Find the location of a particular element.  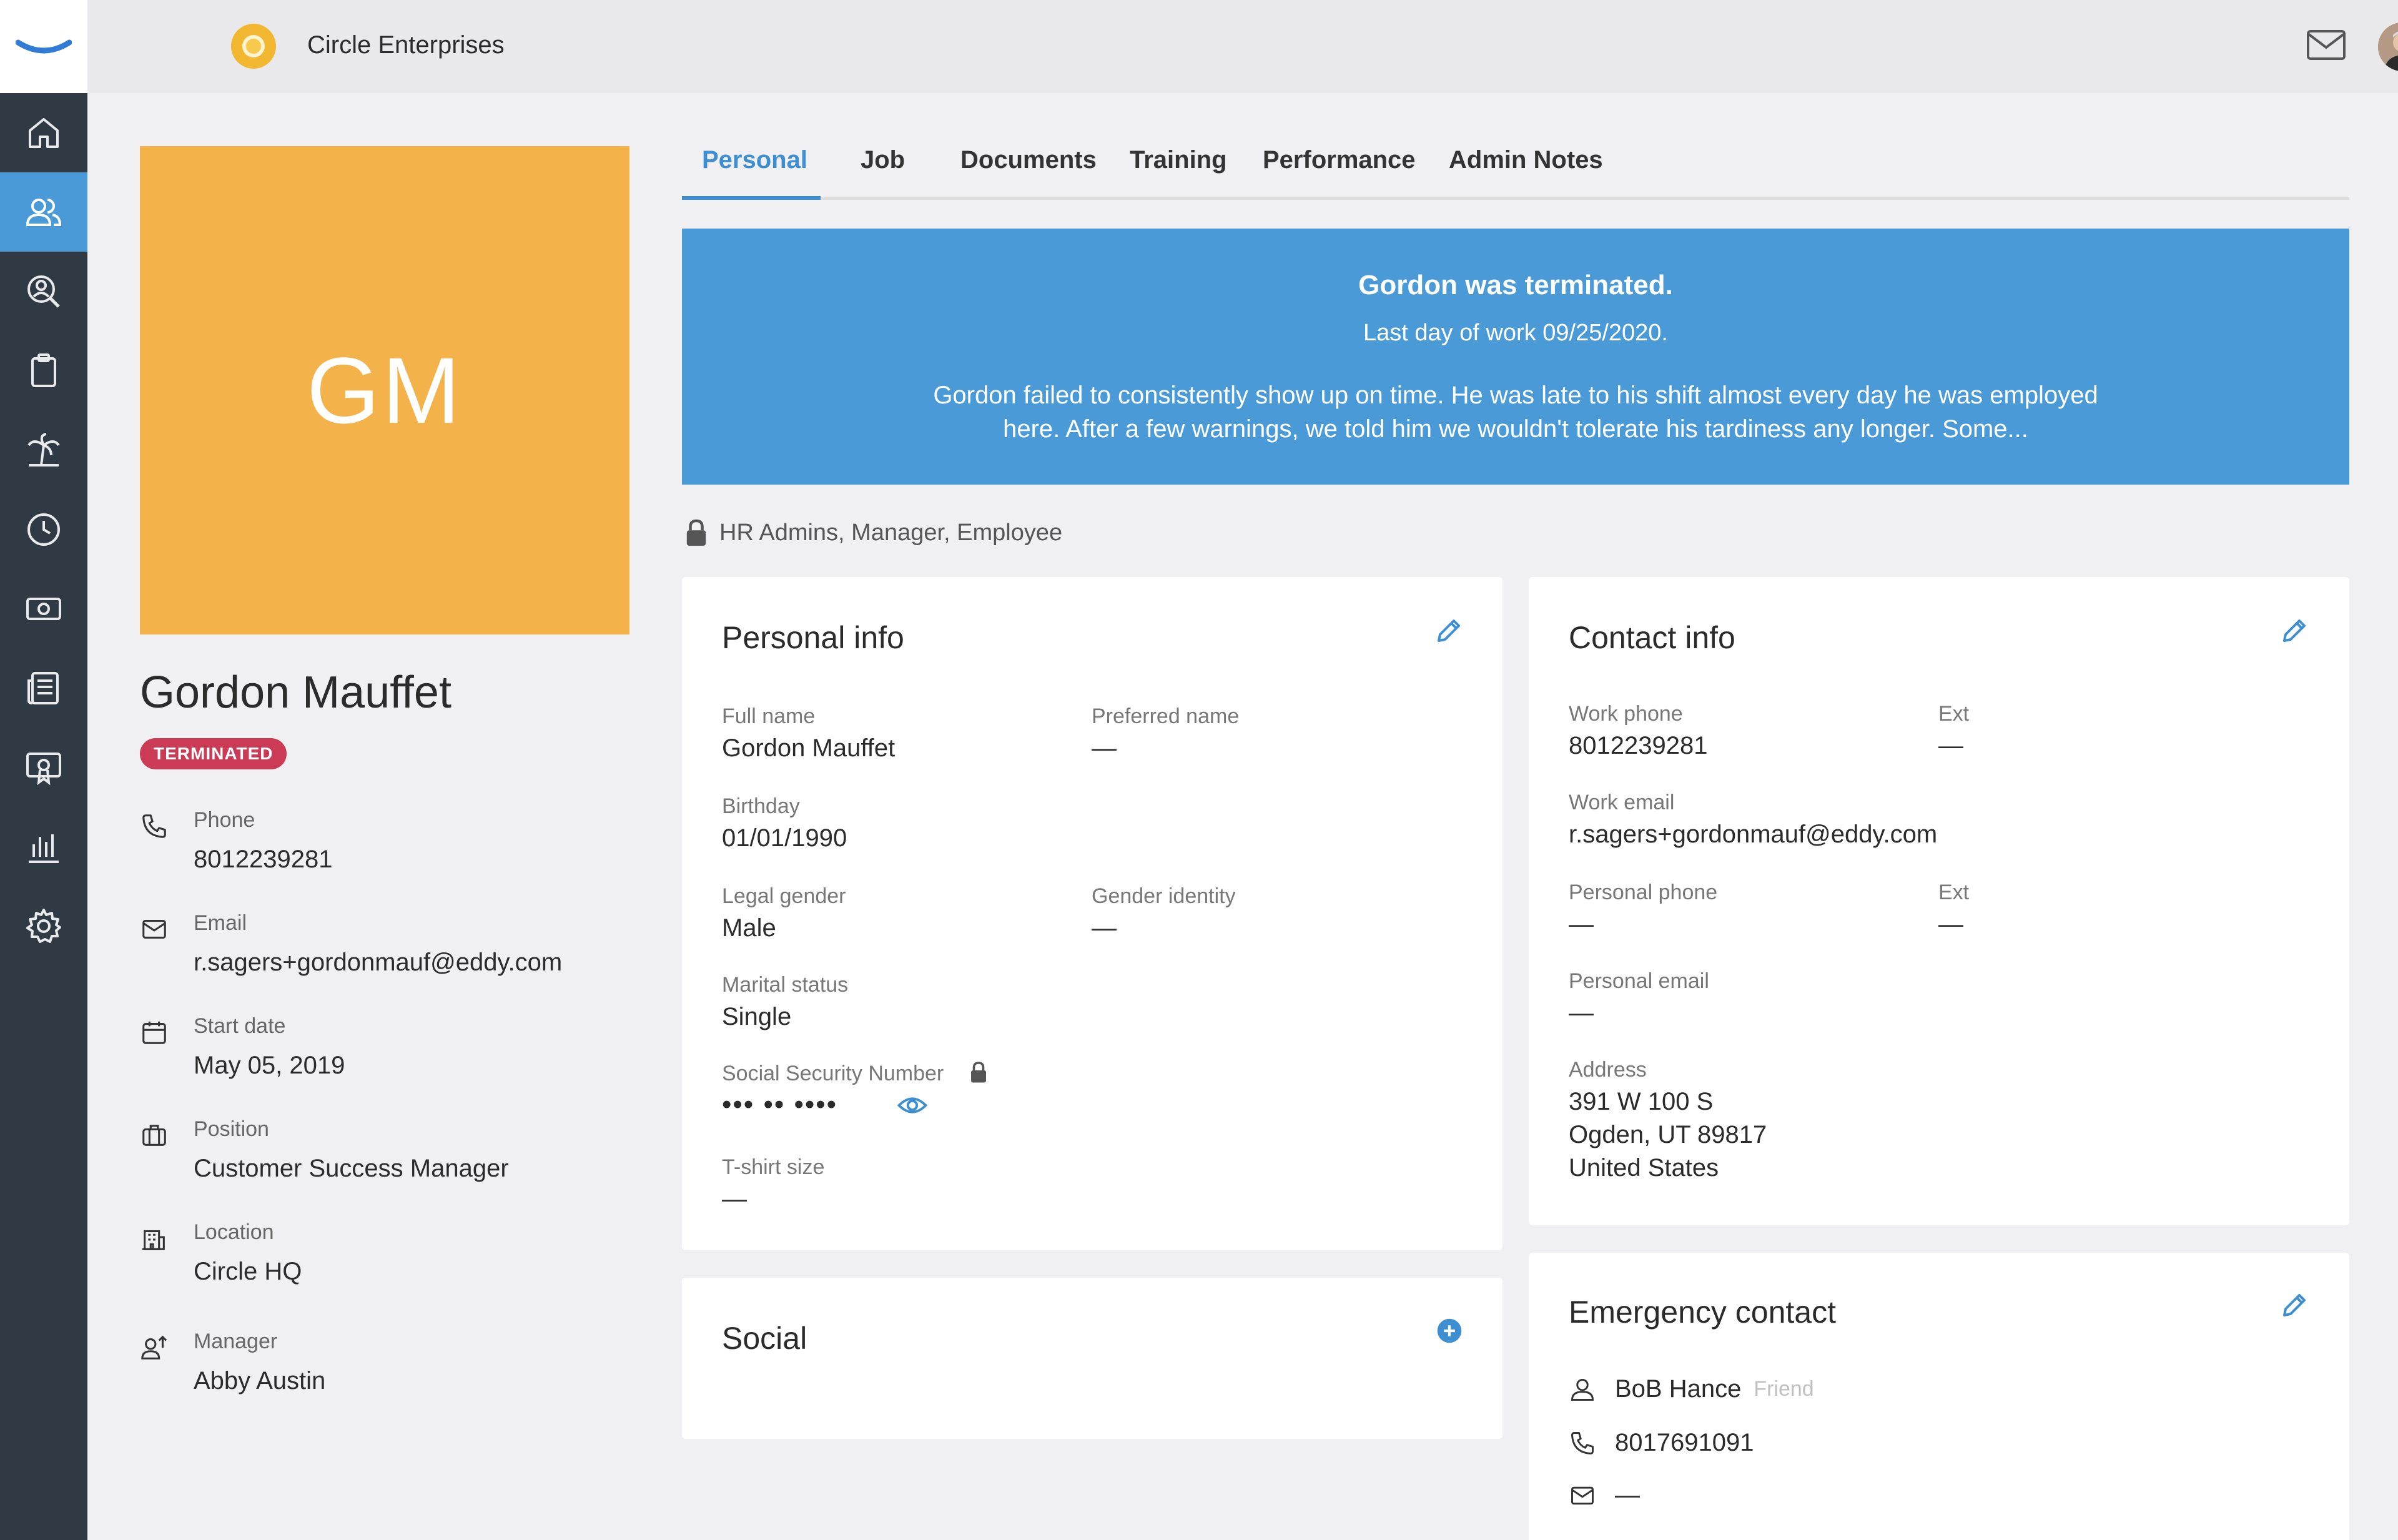

personal-phone-label: Personal phone is located at coordinates (1643, 892).